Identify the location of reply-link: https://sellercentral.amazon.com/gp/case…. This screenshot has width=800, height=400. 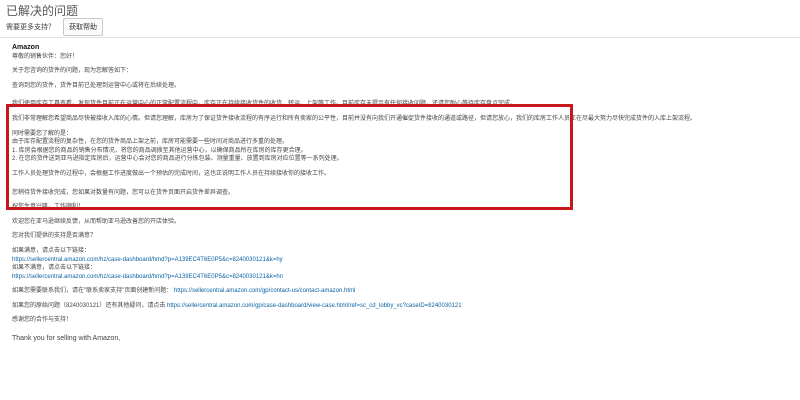
(314, 306).